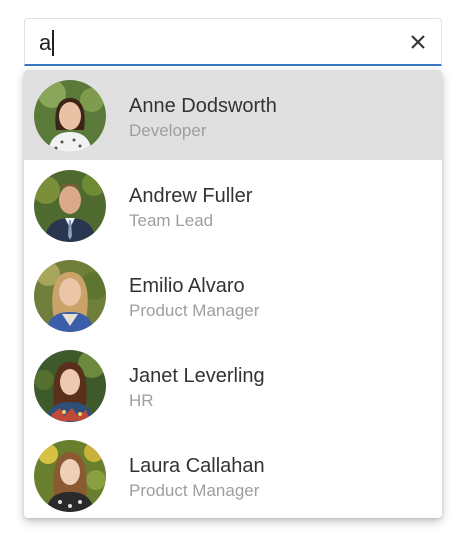 This screenshot has width=468, height=544. Describe the element at coordinates (203, 106) in the screenshot. I see `suggestion-name: Anne Dodsworth` at that location.